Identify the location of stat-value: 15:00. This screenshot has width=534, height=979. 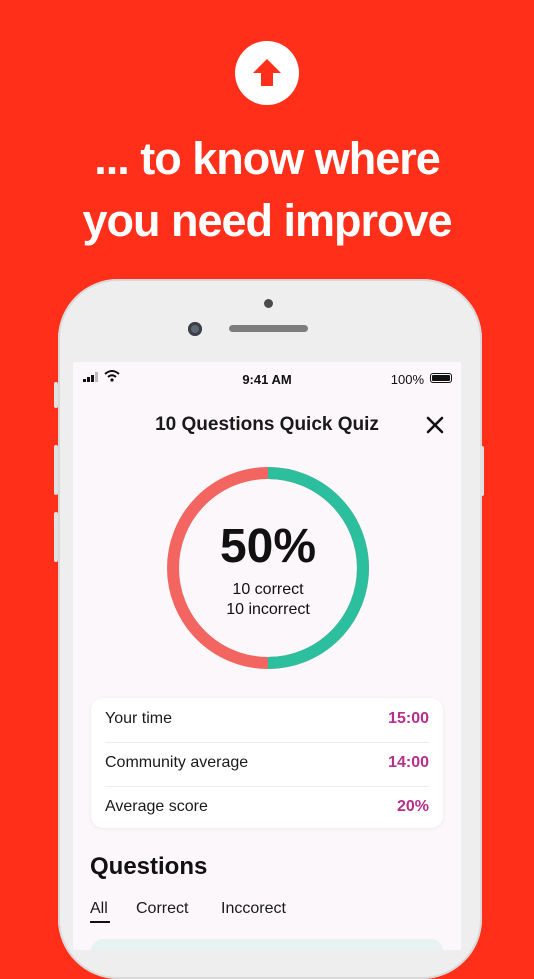
(408, 718).